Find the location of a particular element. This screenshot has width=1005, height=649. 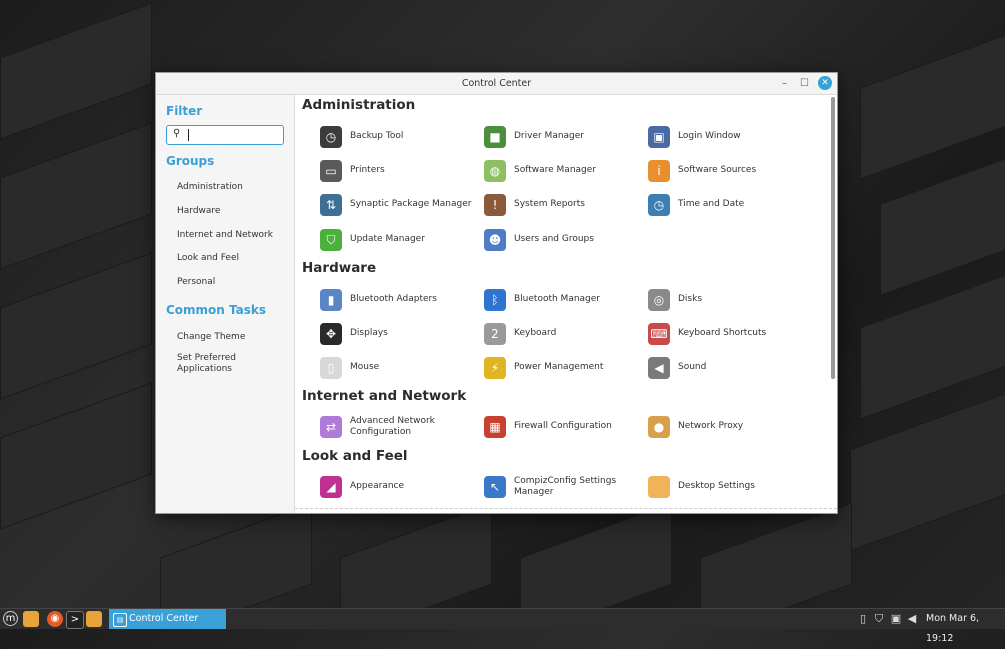

app-label: Synaptic Package Manager is located at coordinates (411, 204).